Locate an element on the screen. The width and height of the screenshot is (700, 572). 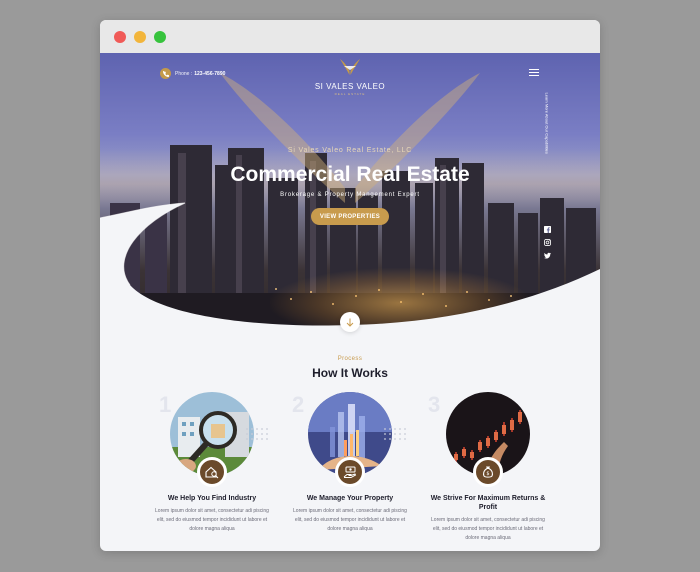
step-title: We Manage Your Property is located at coordinates (350, 498).